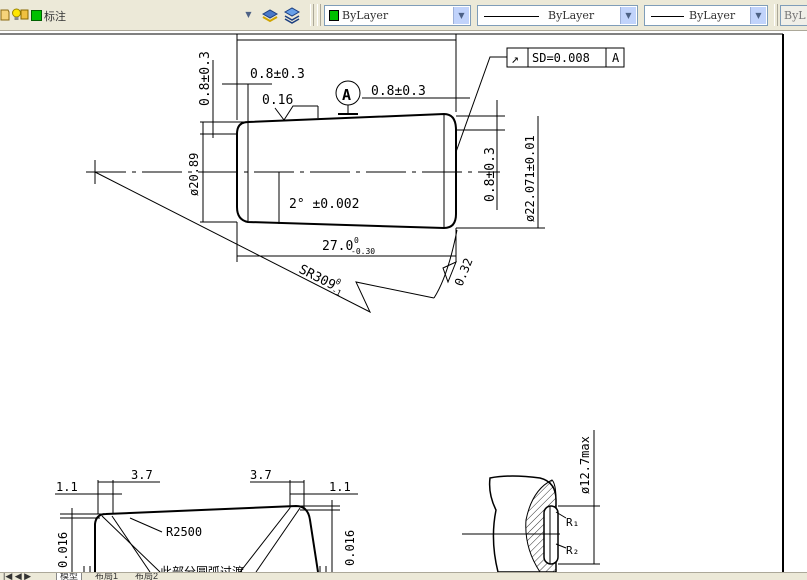 Image resolution: width=807 pixels, height=580 pixels. I want to click on angle-tolerance: 2° ±0.002, so click(324, 204).